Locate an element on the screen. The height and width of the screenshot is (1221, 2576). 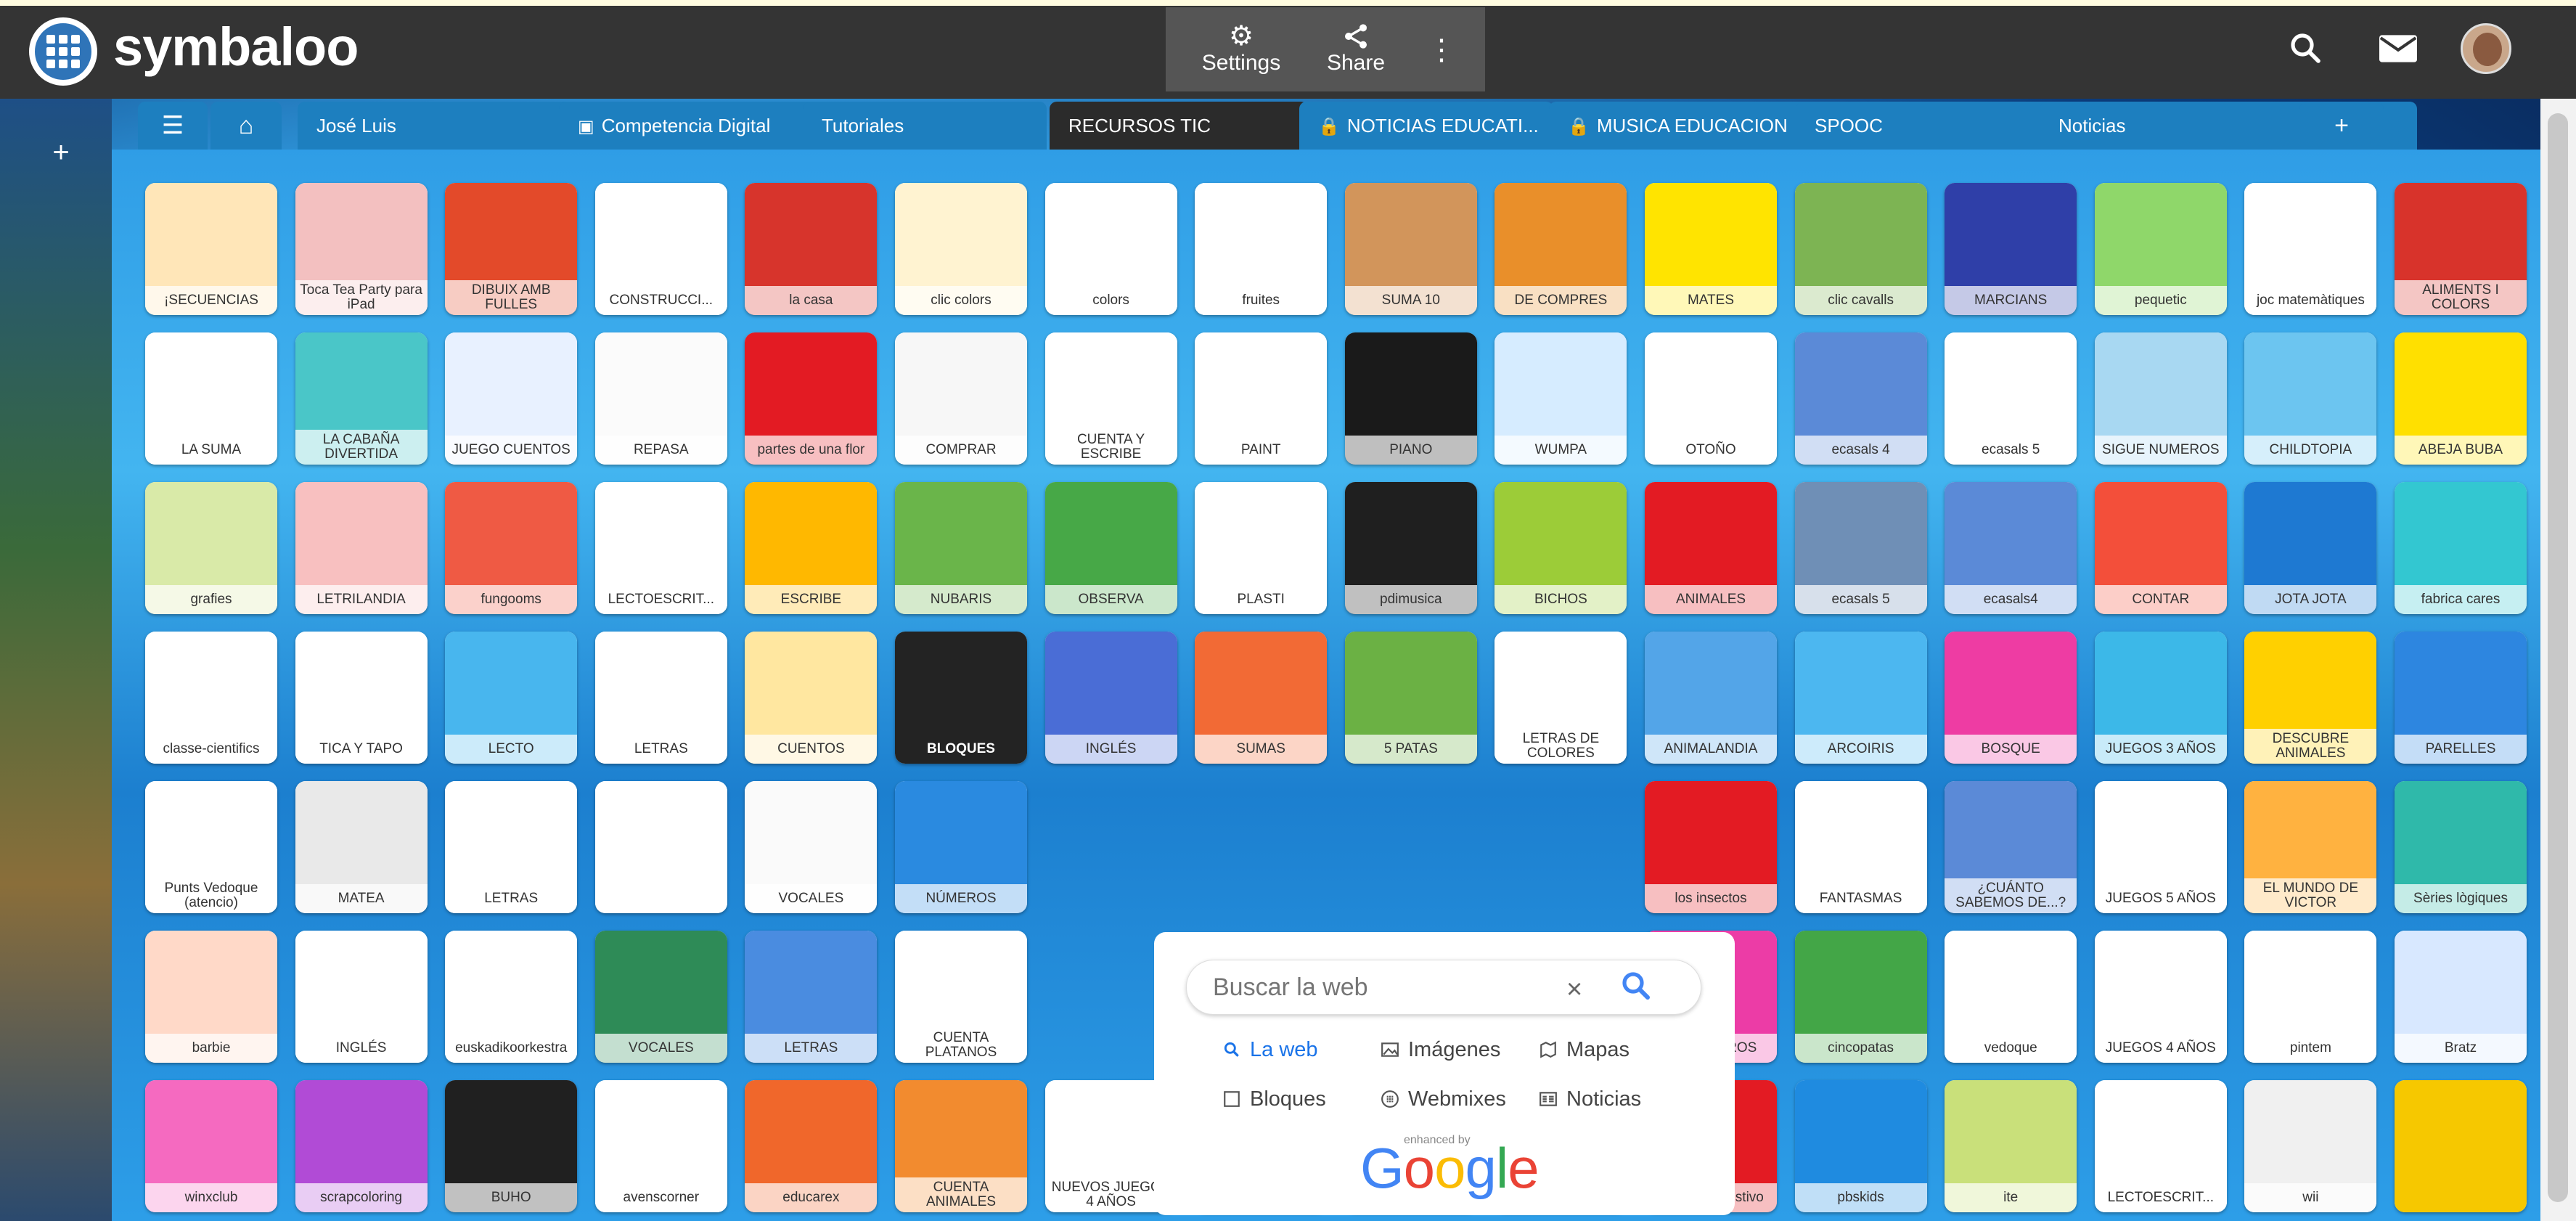
tile: JUEGOS 4 AÑOS is located at coordinates (2160, 997).